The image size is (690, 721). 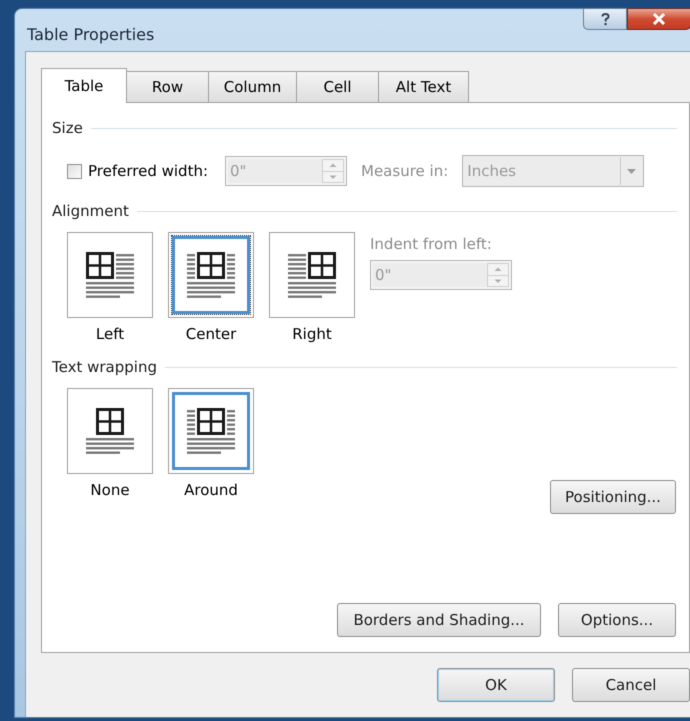 What do you see at coordinates (312, 334) in the screenshot?
I see `option-label: Right` at bounding box center [312, 334].